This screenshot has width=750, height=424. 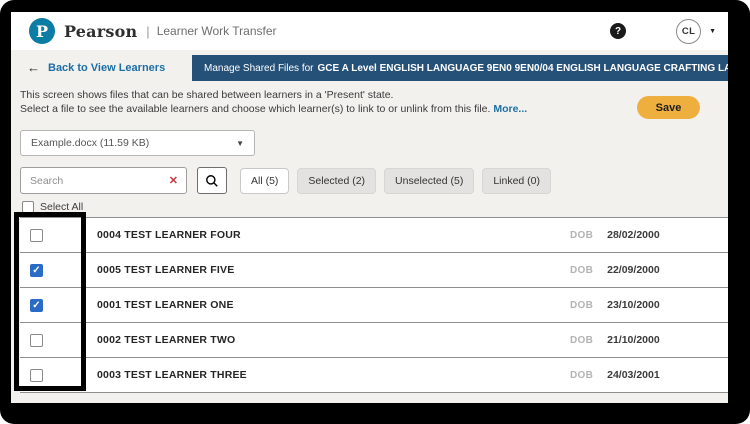 What do you see at coordinates (28, 207) in the screenshot?
I see `select-all-checkbox` at bounding box center [28, 207].